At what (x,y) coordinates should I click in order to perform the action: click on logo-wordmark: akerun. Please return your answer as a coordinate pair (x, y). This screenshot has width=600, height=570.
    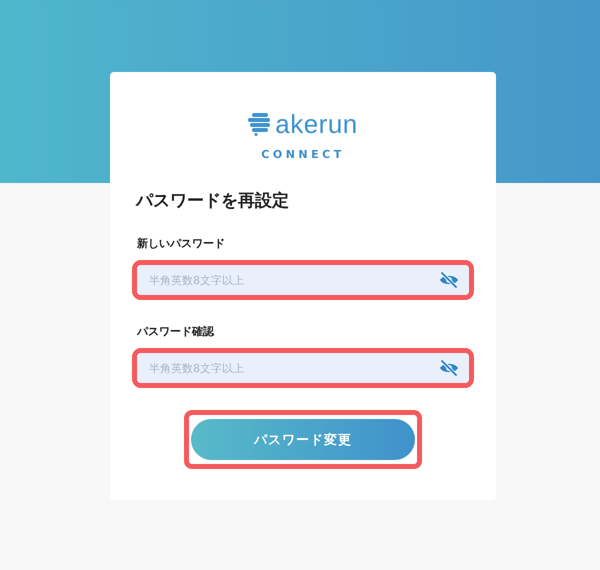
    Looking at the image, I should click on (316, 124).